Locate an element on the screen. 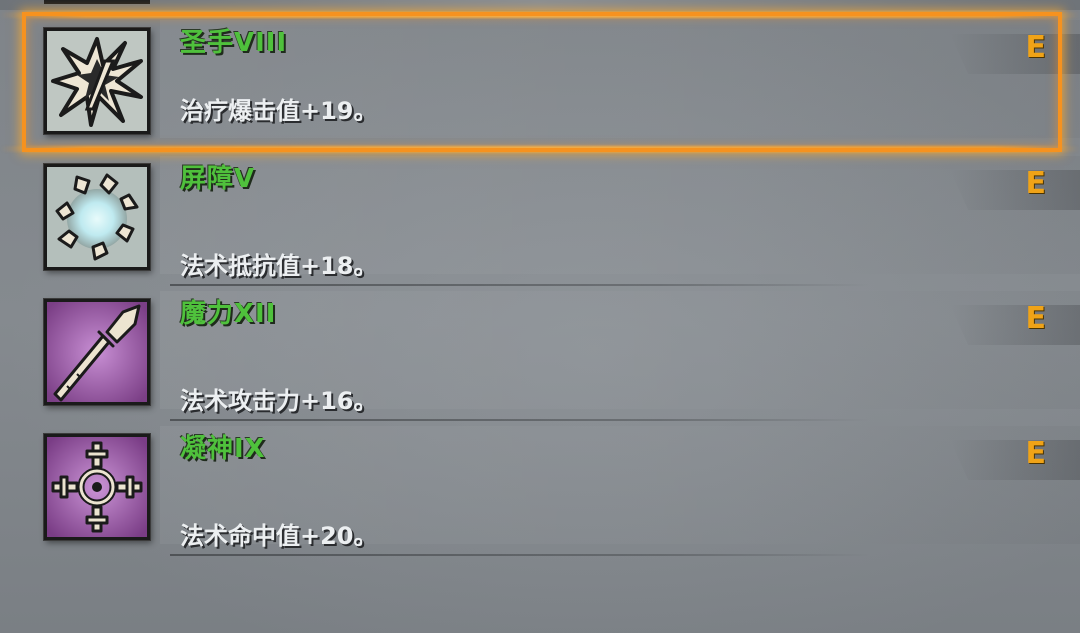  starburst-icon is located at coordinates (97, 81).